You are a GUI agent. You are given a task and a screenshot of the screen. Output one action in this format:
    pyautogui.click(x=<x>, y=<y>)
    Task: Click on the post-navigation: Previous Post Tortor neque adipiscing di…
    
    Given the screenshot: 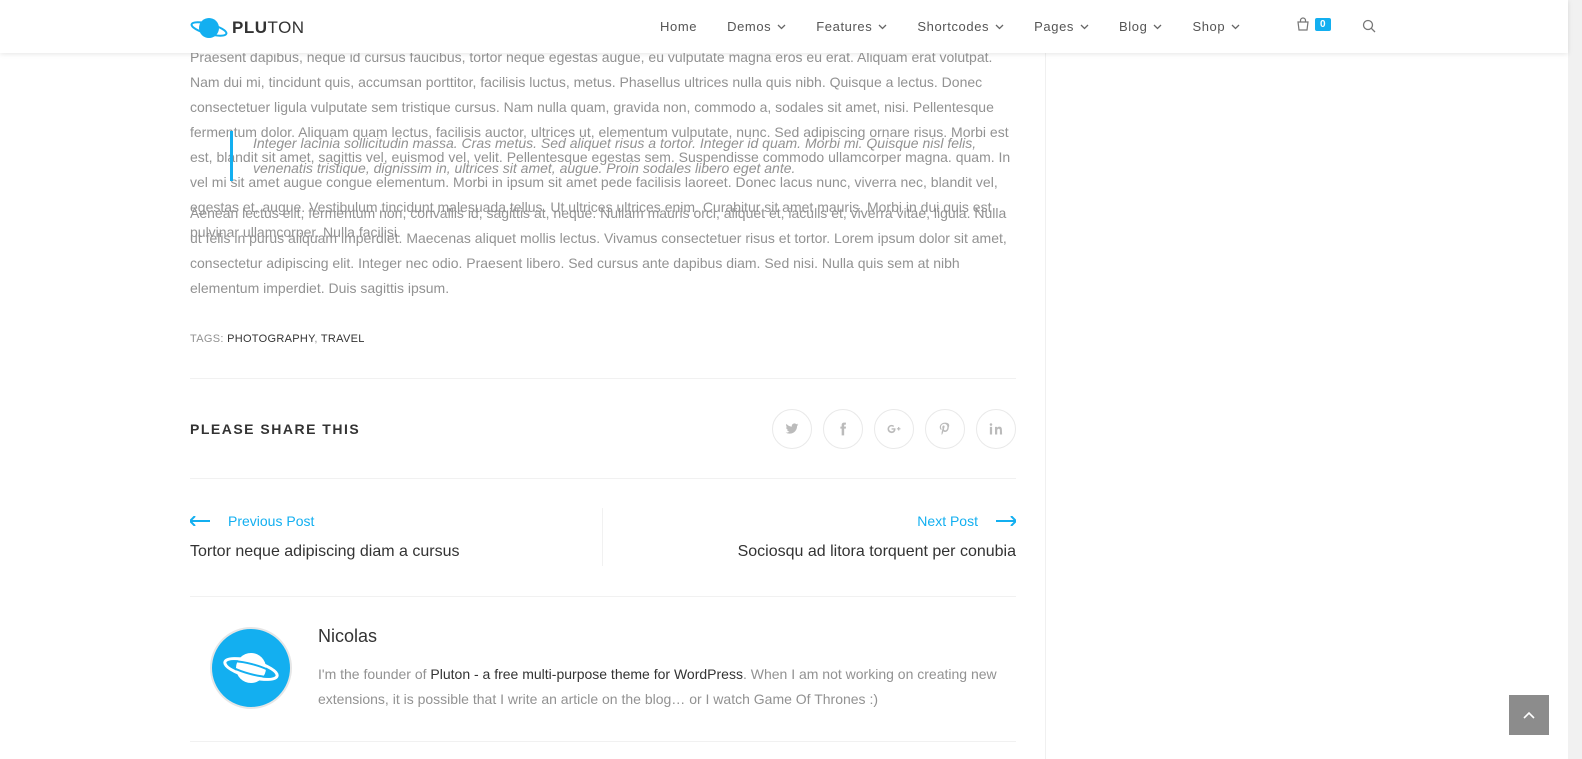 What is the action you would take?
    pyautogui.click(x=603, y=537)
    